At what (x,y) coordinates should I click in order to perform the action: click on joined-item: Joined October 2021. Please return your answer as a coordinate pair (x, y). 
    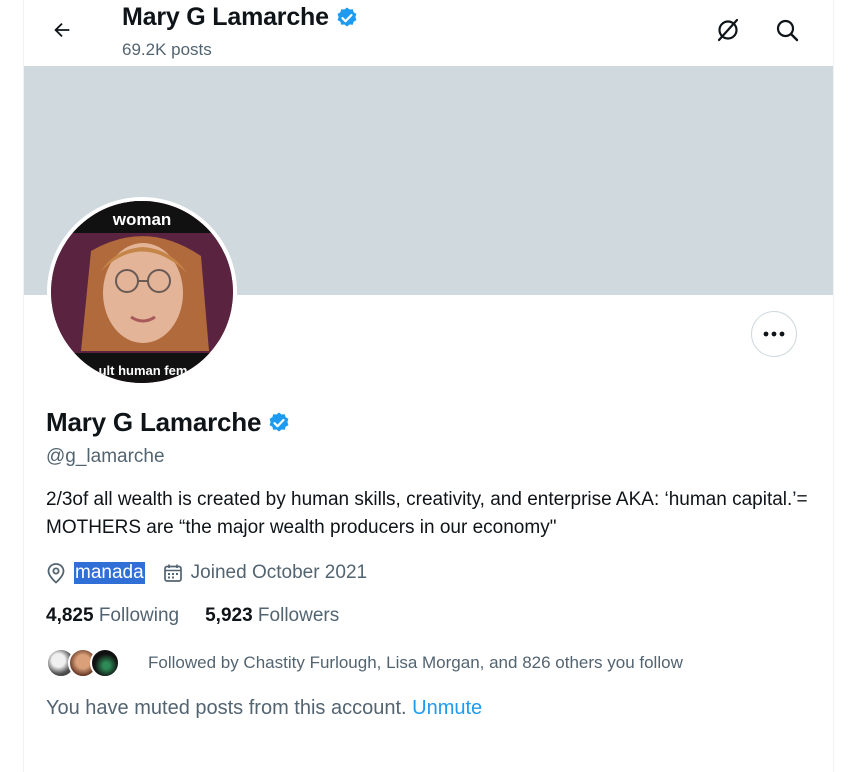
    Looking at the image, I should click on (265, 573).